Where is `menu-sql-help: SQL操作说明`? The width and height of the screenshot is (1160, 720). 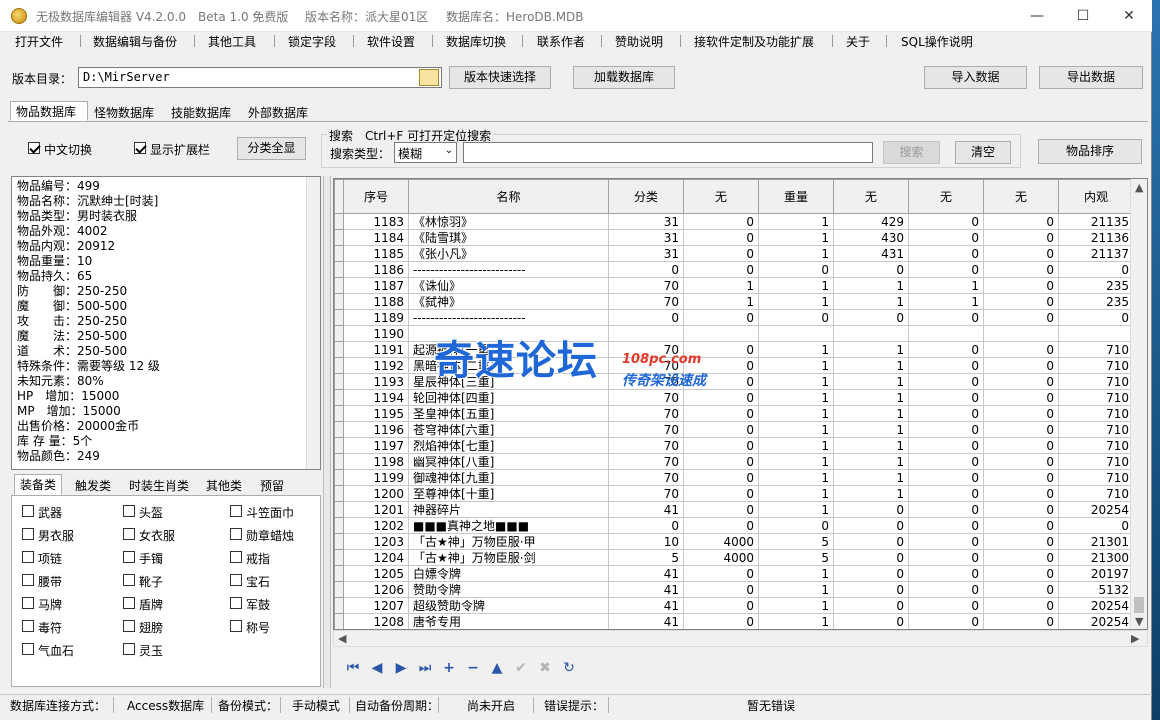
menu-sql-help: SQL操作说明 is located at coordinates (937, 41).